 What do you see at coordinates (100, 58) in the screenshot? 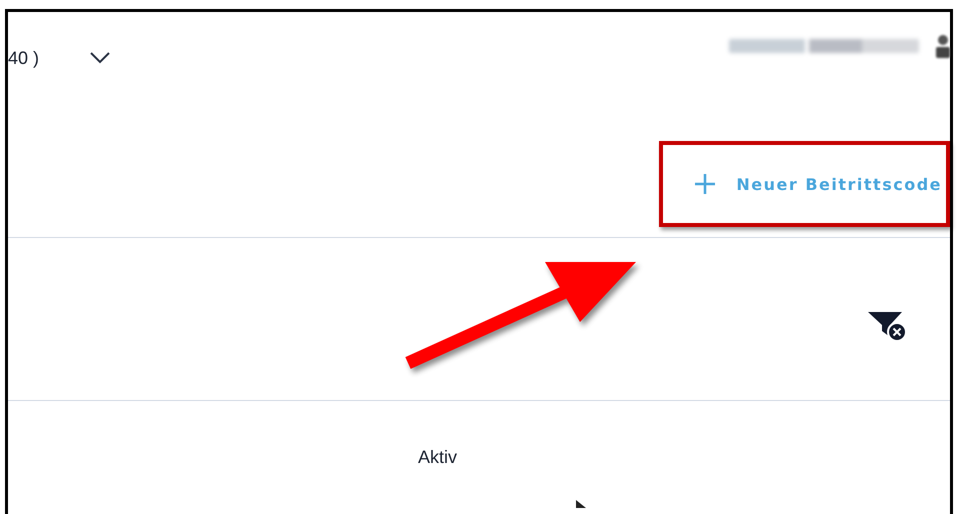
I see `chevron-down-icon` at bounding box center [100, 58].